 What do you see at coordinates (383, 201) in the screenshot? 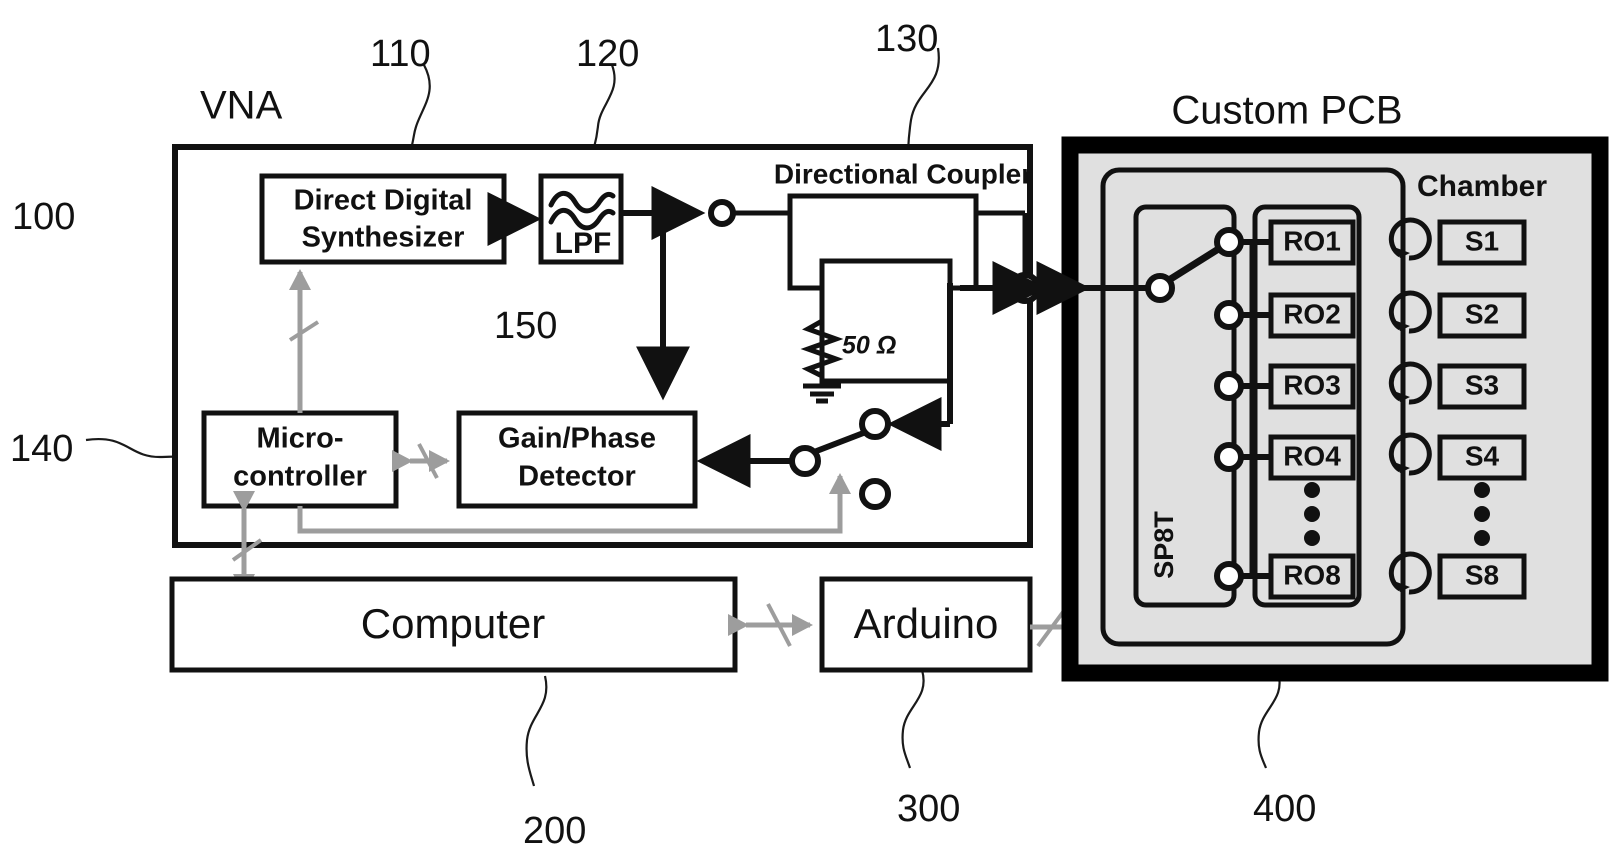
I see `dds-label-line1: Direct Digital` at bounding box center [383, 201].